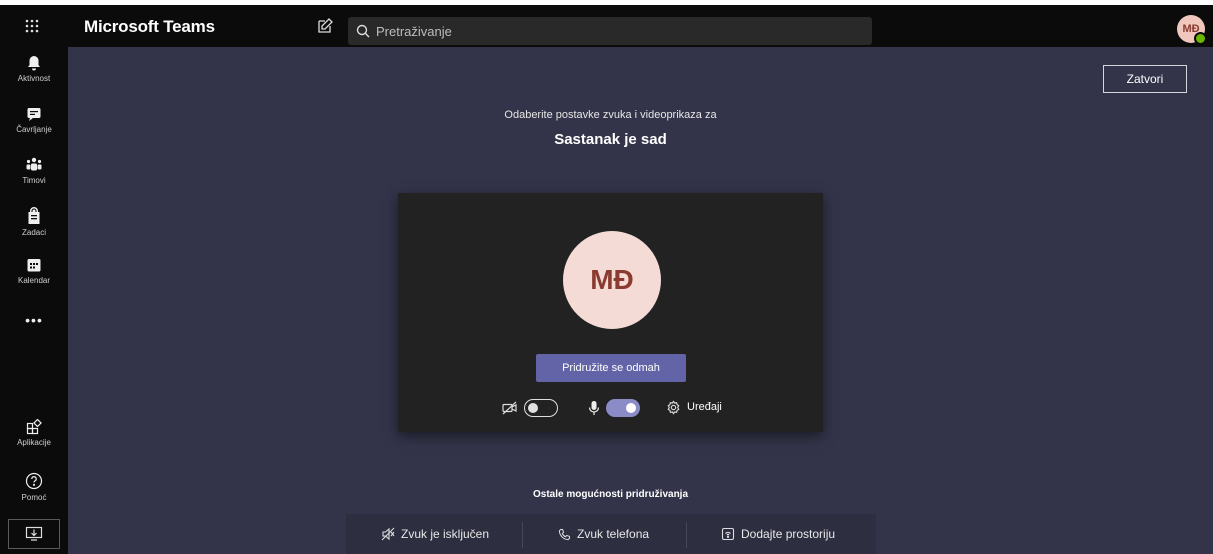 The width and height of the screenshot is (1213, 554). I want to click on option-label: Zvuk je isključen, so click(445, 534).